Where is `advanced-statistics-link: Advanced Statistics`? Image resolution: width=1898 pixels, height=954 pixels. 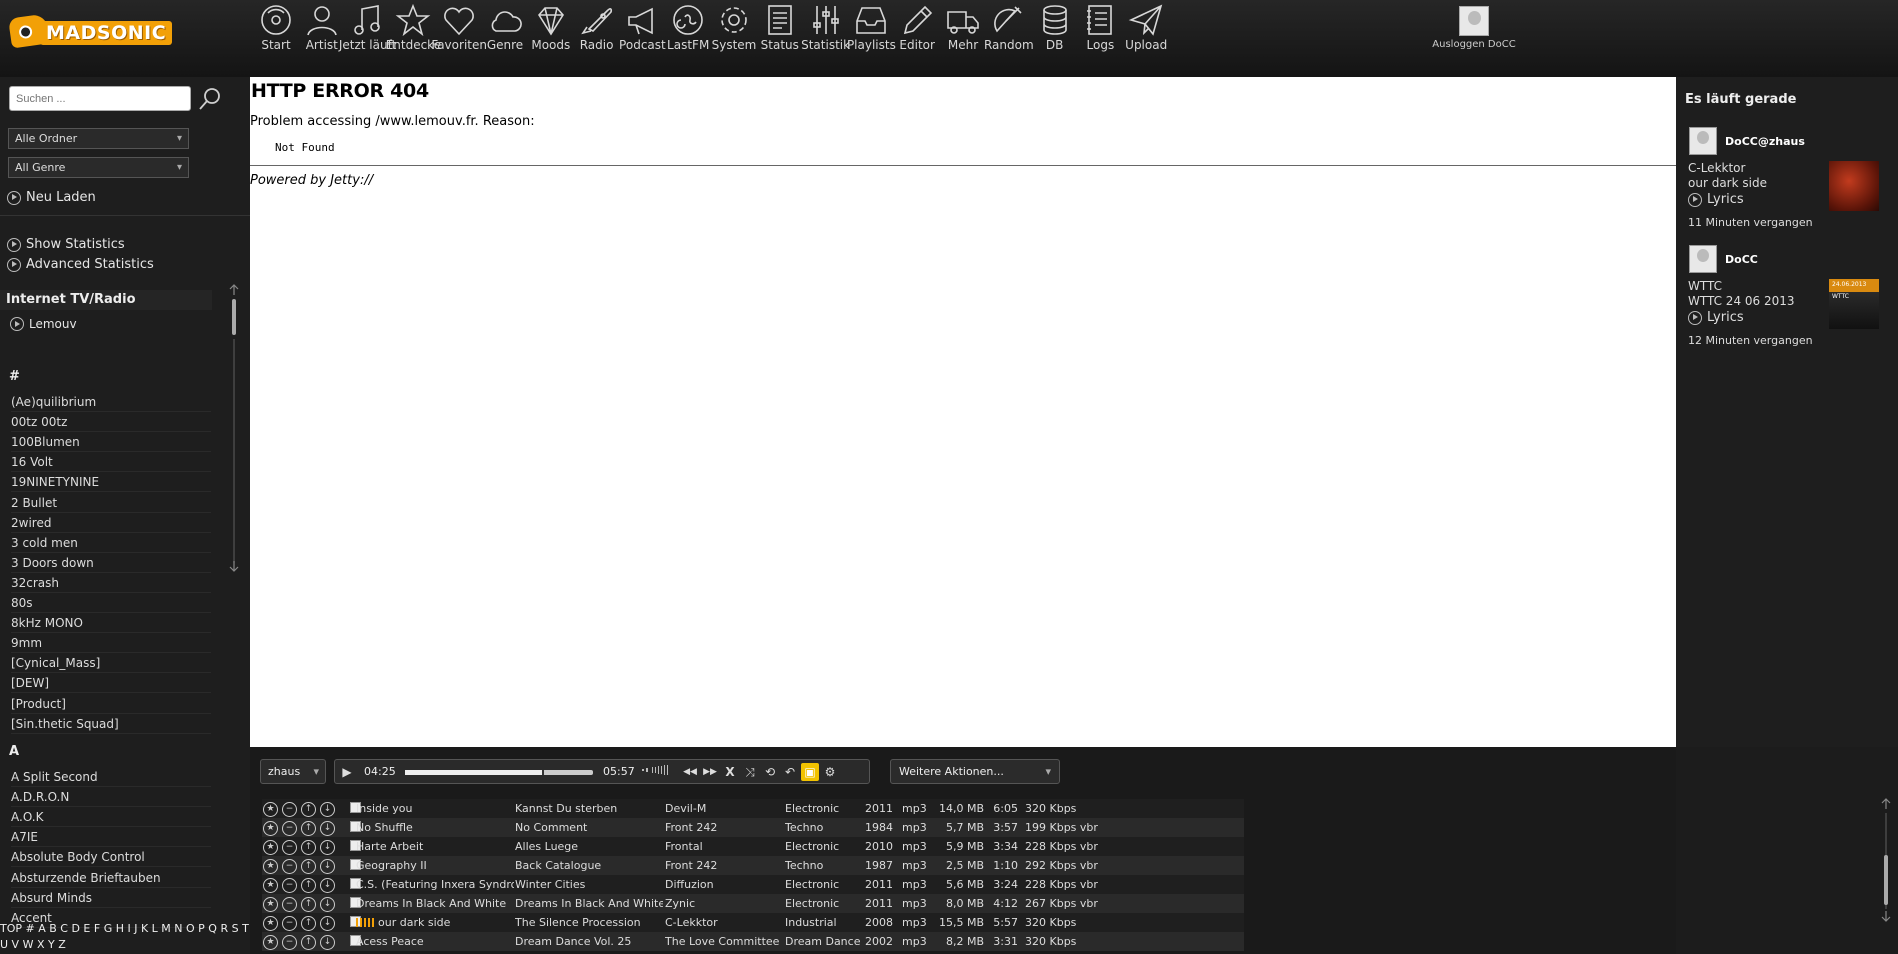 advanced-statistics-link: Advanced Statistics is located at coordinates (80, 264).